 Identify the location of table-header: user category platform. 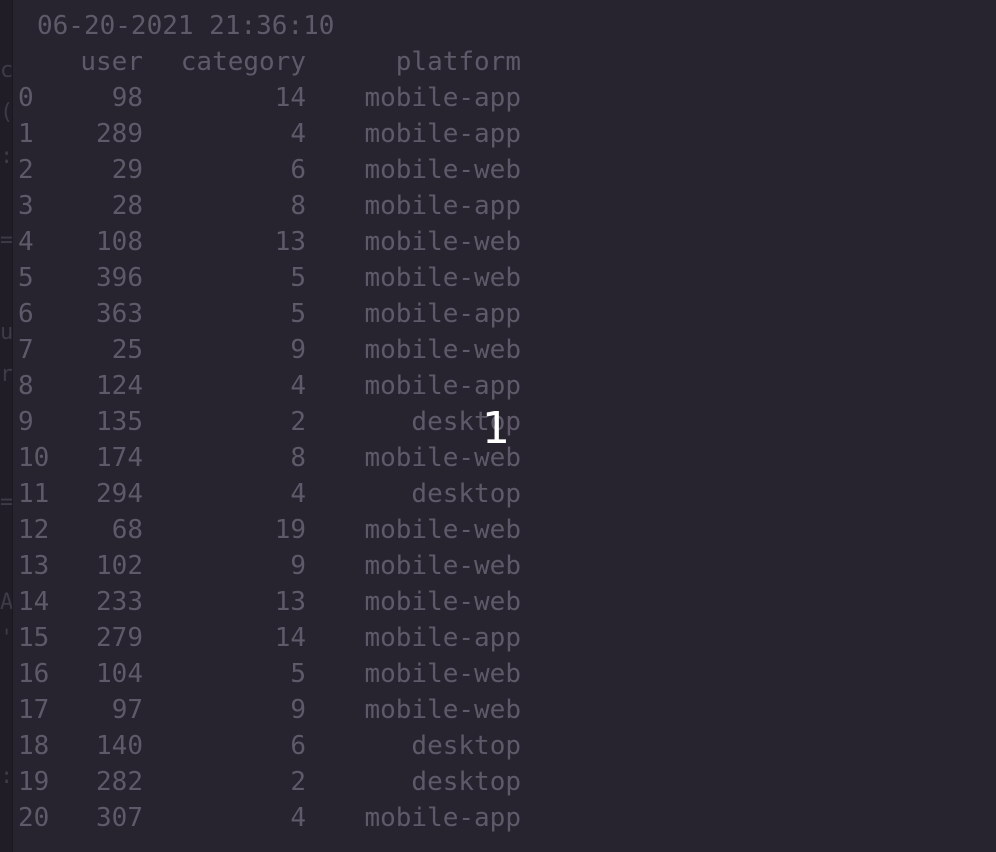
(269, 62).